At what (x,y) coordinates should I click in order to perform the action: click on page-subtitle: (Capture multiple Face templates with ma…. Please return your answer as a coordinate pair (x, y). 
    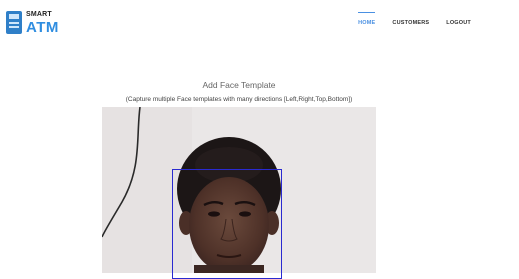
    Looking at the image, I should click on (239, 99).